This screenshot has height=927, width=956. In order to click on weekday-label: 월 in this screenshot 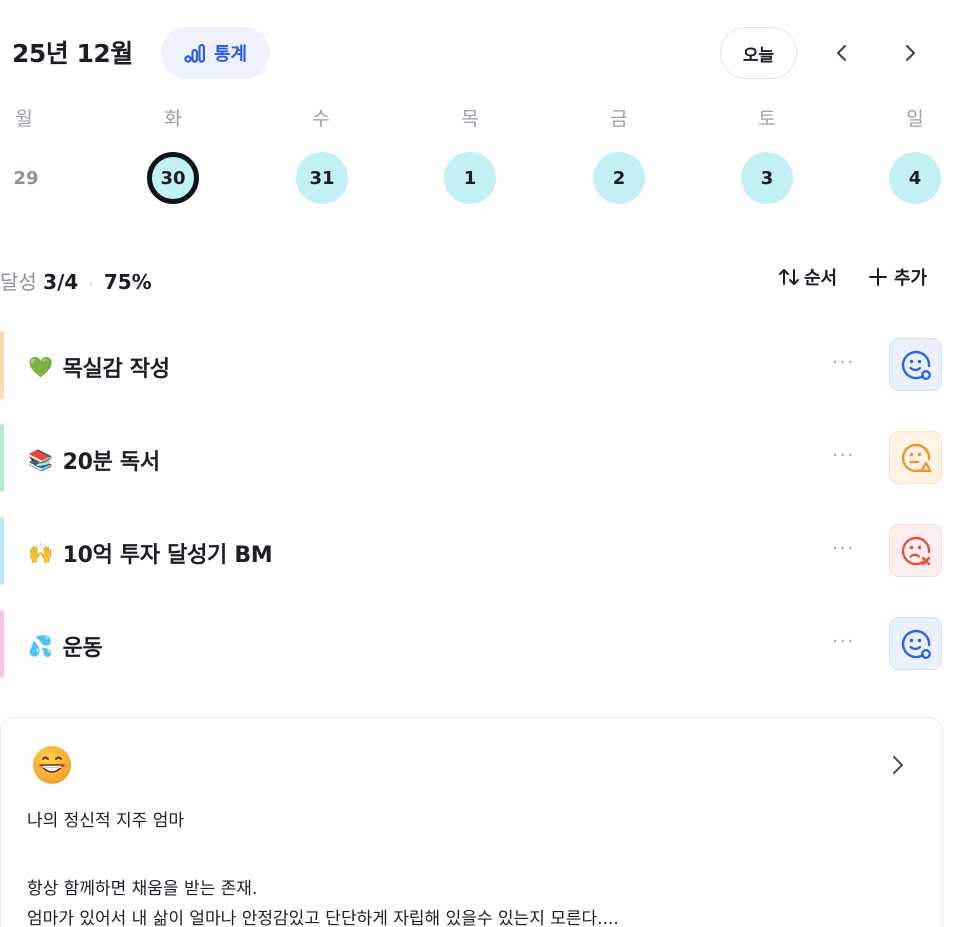, I will do `click(24, 119)`.